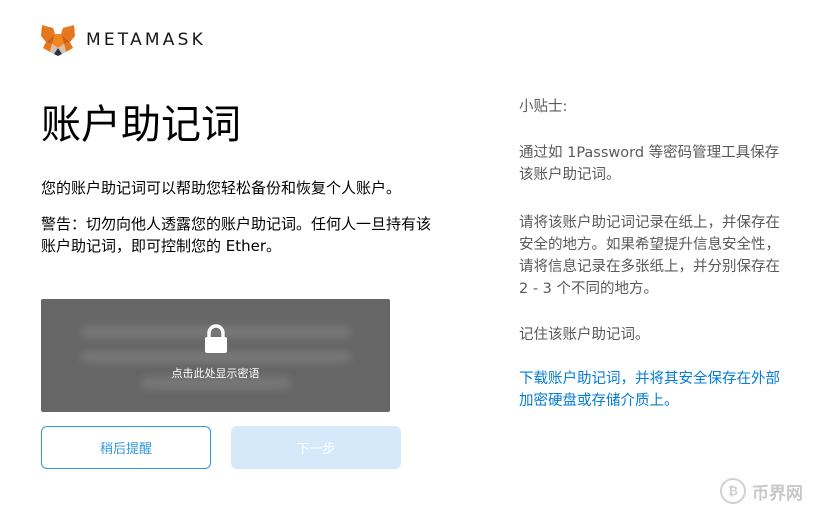 The image size is (833, 518). Describe the element at coordinates (316, 447) in the screenshot. I see `next-button: 下一步` at that location.